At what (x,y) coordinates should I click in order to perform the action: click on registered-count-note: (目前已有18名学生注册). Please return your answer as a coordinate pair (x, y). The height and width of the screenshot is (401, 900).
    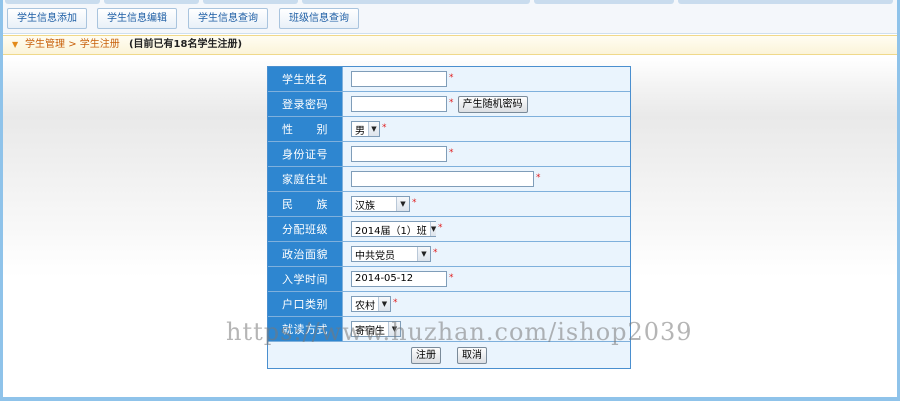
    Looking at the image, I should click on (185, 44).